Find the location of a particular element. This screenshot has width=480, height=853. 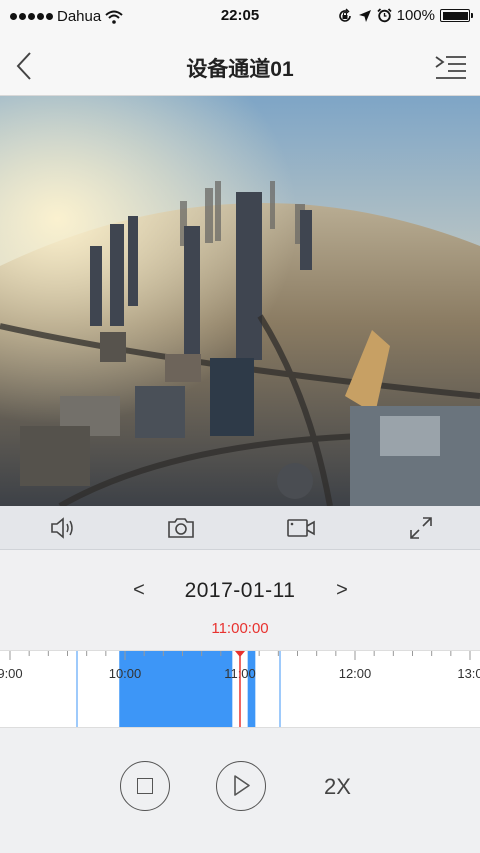

speed-toggle: 2X is located at coordinates (337, 787).